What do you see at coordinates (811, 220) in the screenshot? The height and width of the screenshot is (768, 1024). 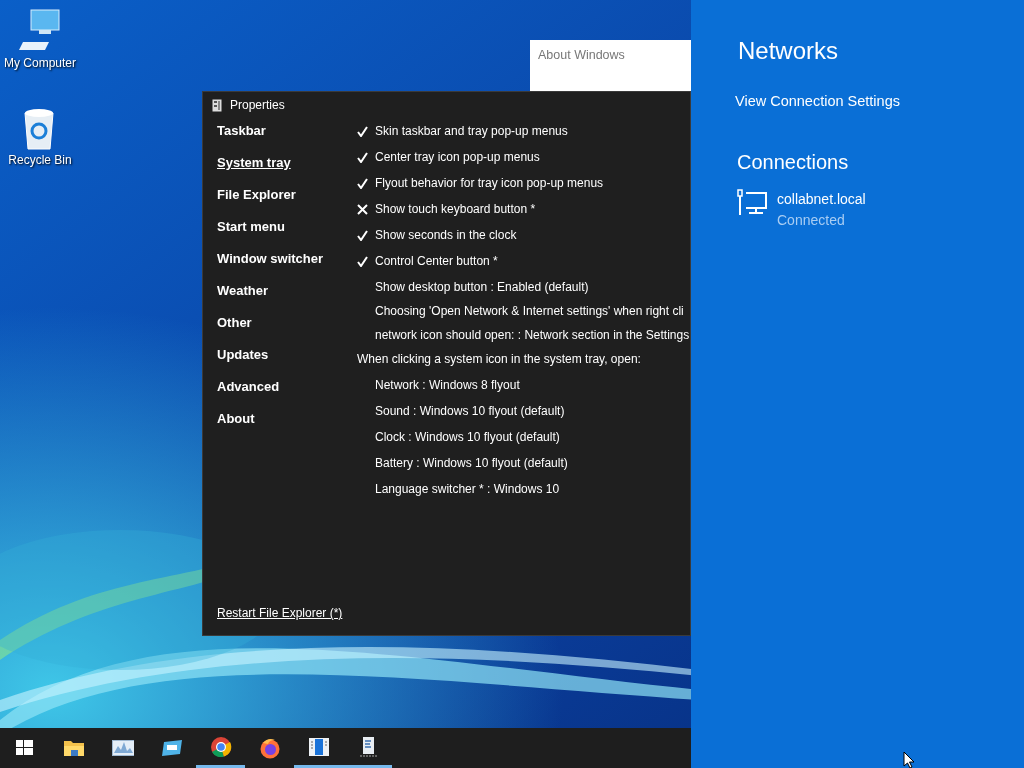 I see `connection-status: Connected` at bounding box center [811, 220].